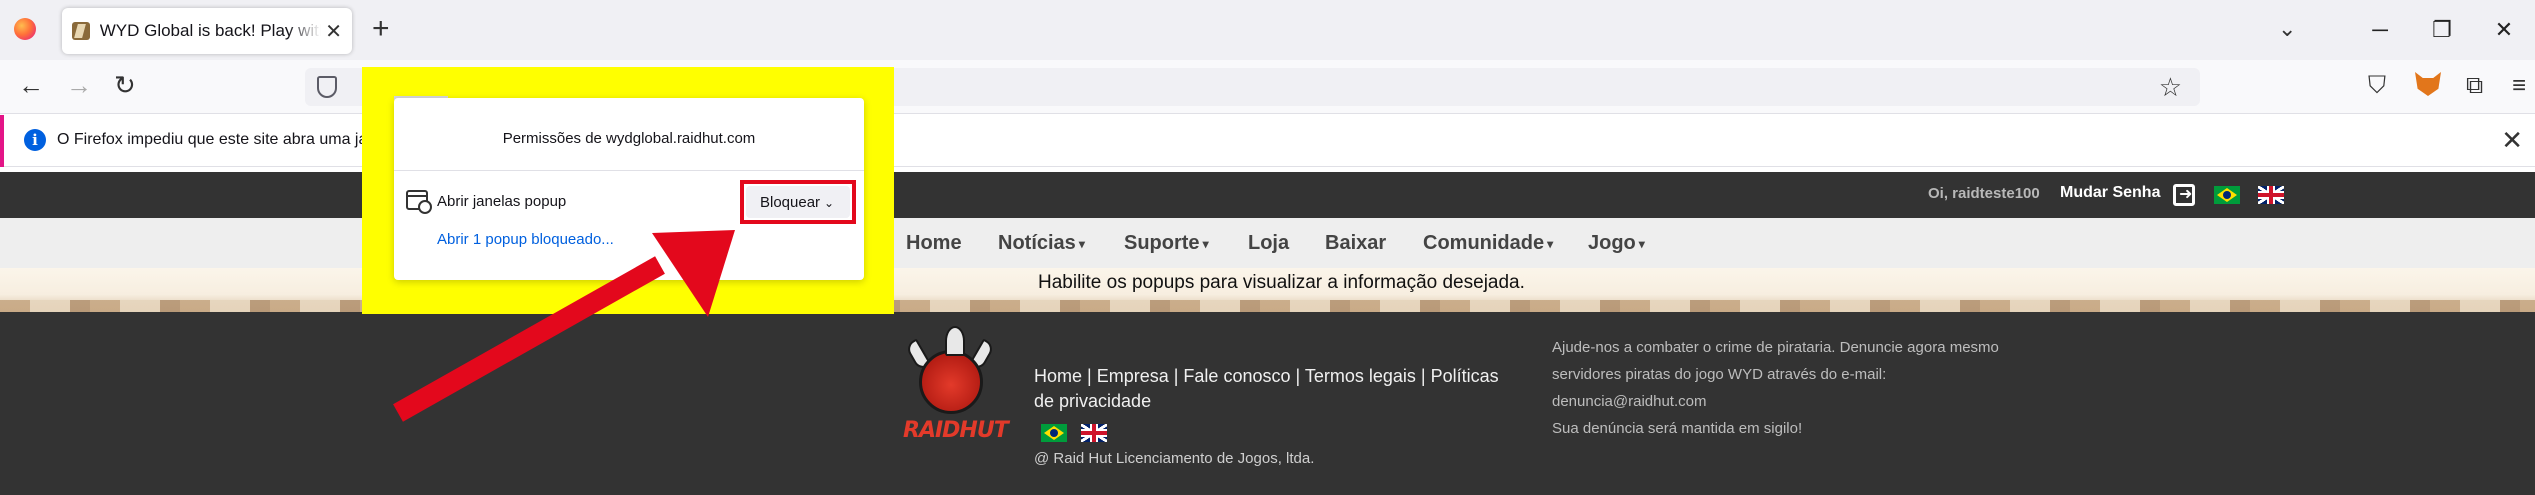 This screenshot has height=495, width=2535. Describe the element at coordinates (419, 202) in the screenshot. I see `popup-window-icon` at that location.